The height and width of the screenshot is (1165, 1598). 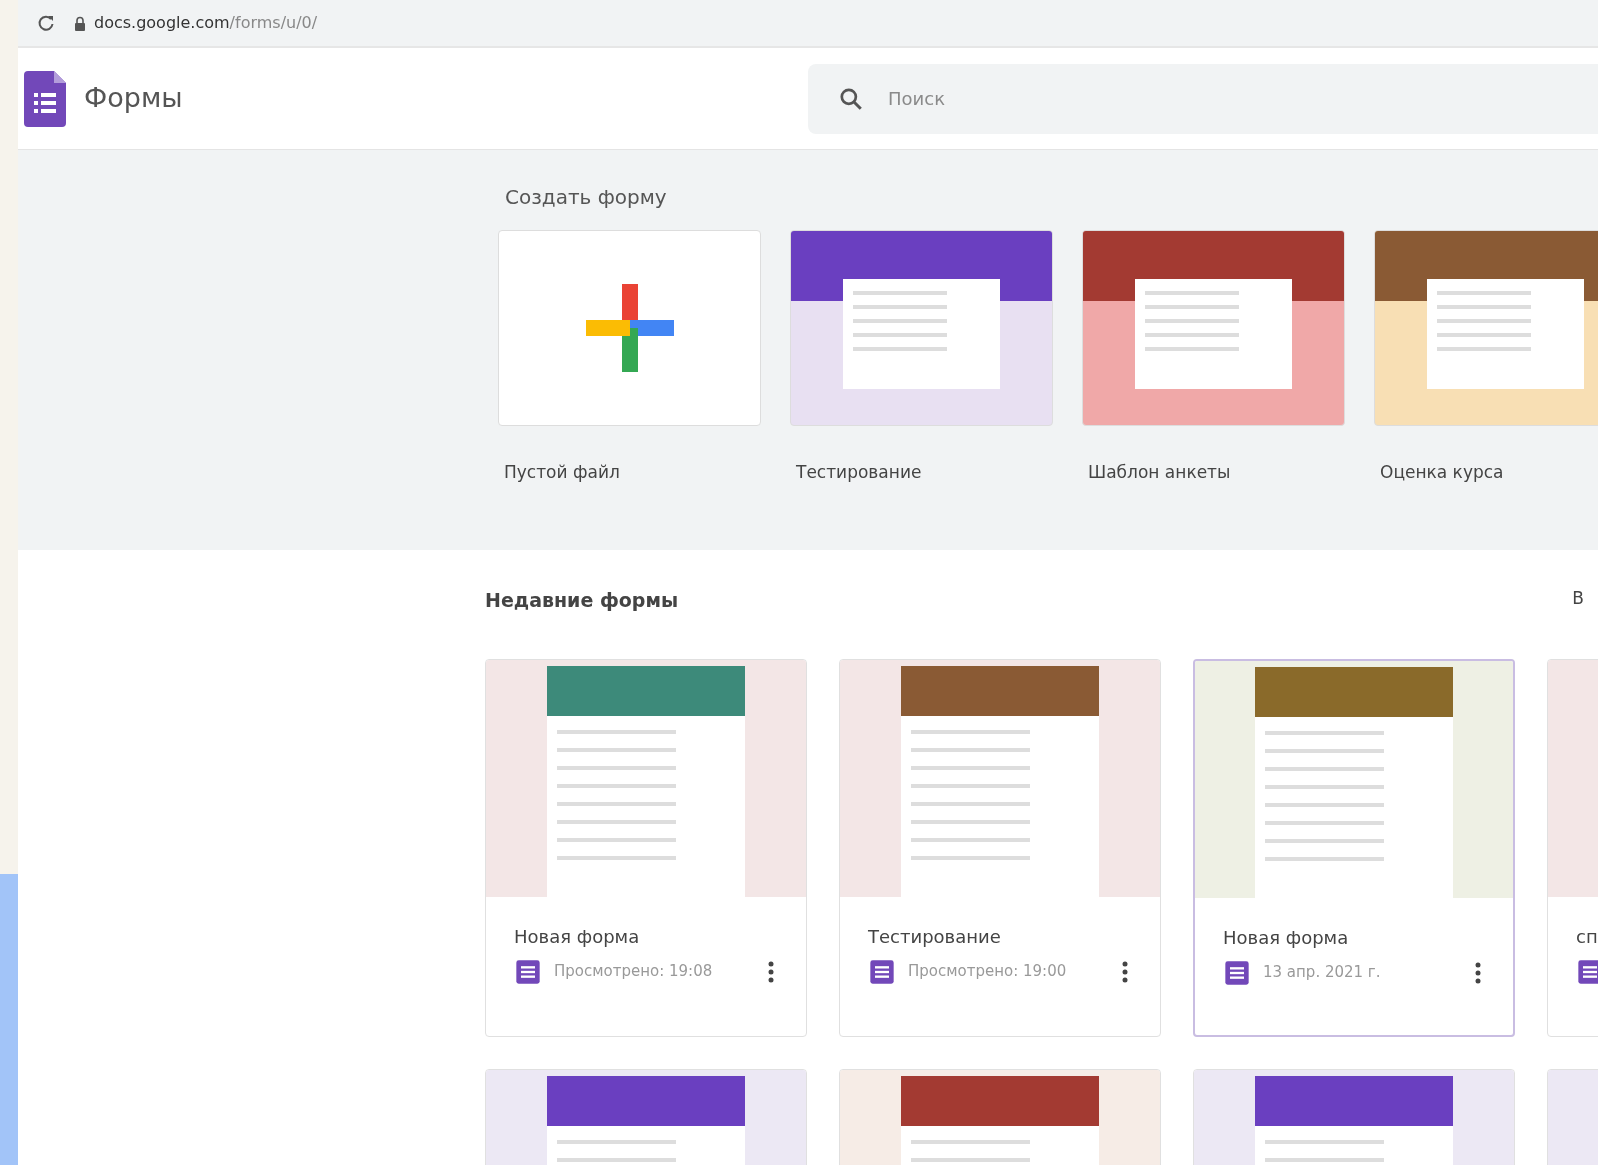 I want to click on form-card: Тестирование Просмотрено: 19:00, so click(x=1000, y=847).